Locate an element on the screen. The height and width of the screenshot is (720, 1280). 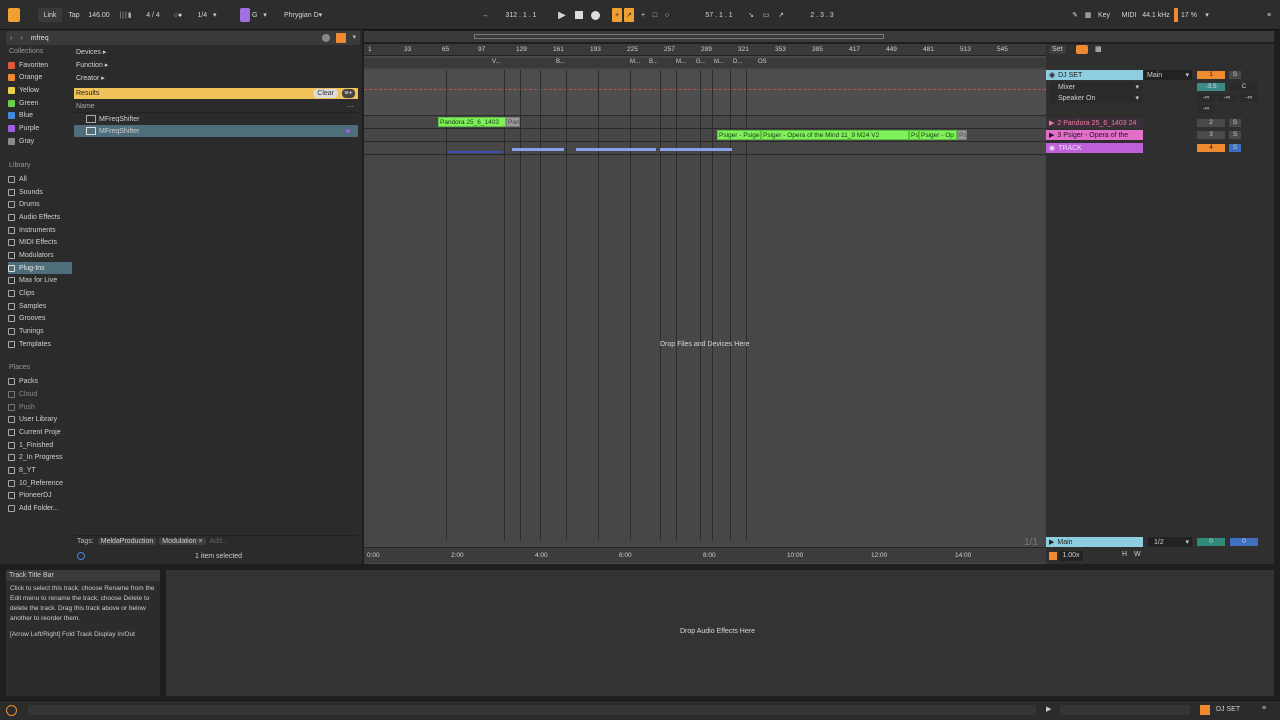
output-select: Main ▾ is located at coordinates (1168, 75).